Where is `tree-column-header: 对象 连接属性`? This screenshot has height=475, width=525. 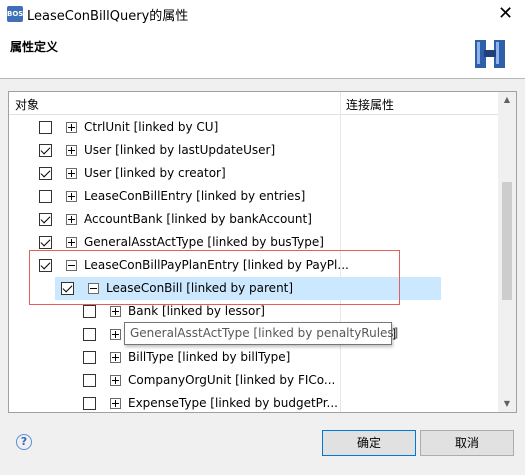 tree-column-header: 对象 连接属性 is located at coordinates (254, 103).